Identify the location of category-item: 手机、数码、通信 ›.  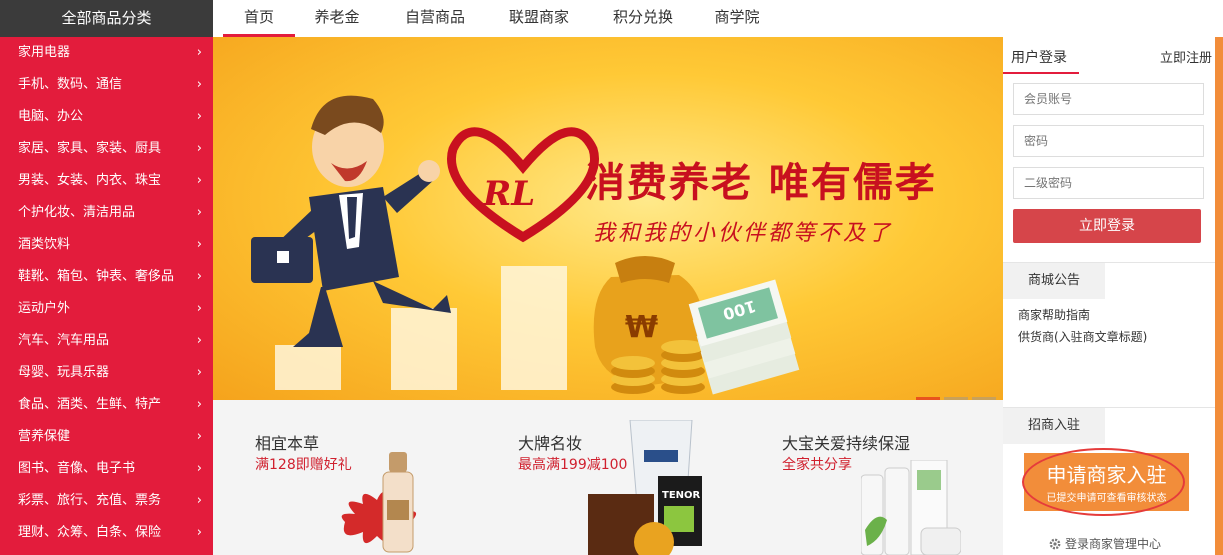
(106, 85).